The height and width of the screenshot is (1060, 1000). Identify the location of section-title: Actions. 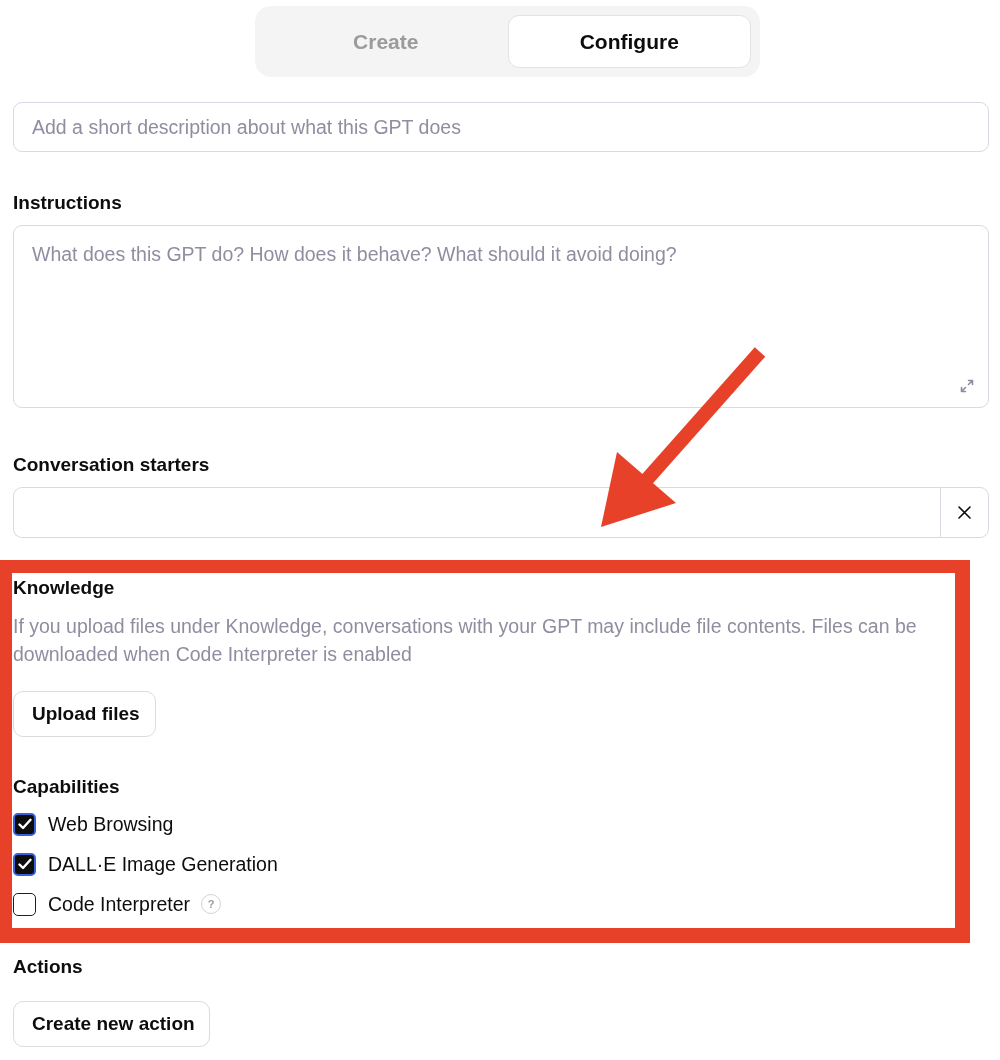
(48, 967).